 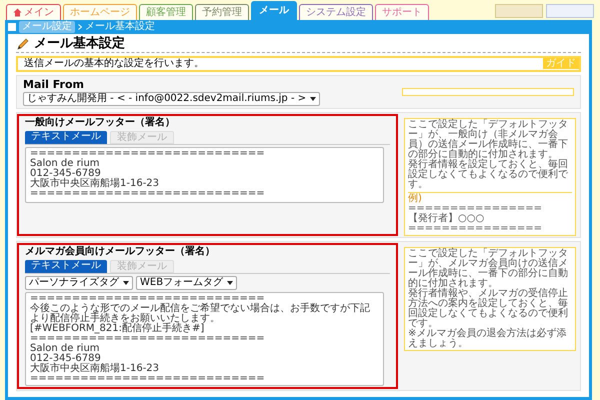 What do you see at coordinates (54, 84) in the screenshot?
I see `section-heading: Mail From` at bounding box center [54, 84].